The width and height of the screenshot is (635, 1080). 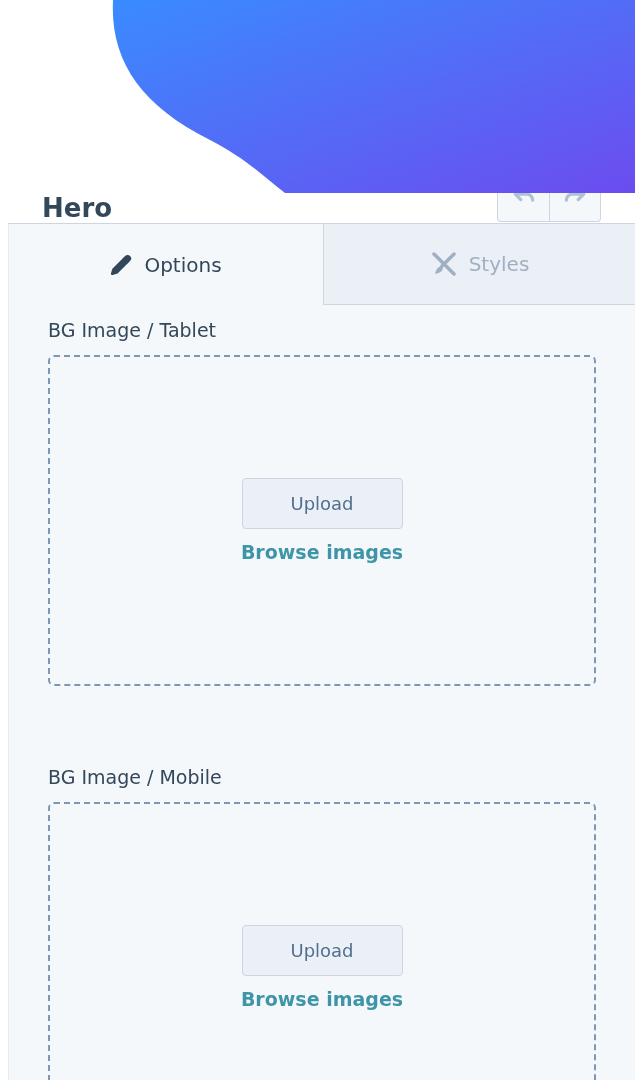 What do you see at coordinates (77, 208) in the screenshot?
I see `panel-title: Hero` at bounding box center [77, 208].